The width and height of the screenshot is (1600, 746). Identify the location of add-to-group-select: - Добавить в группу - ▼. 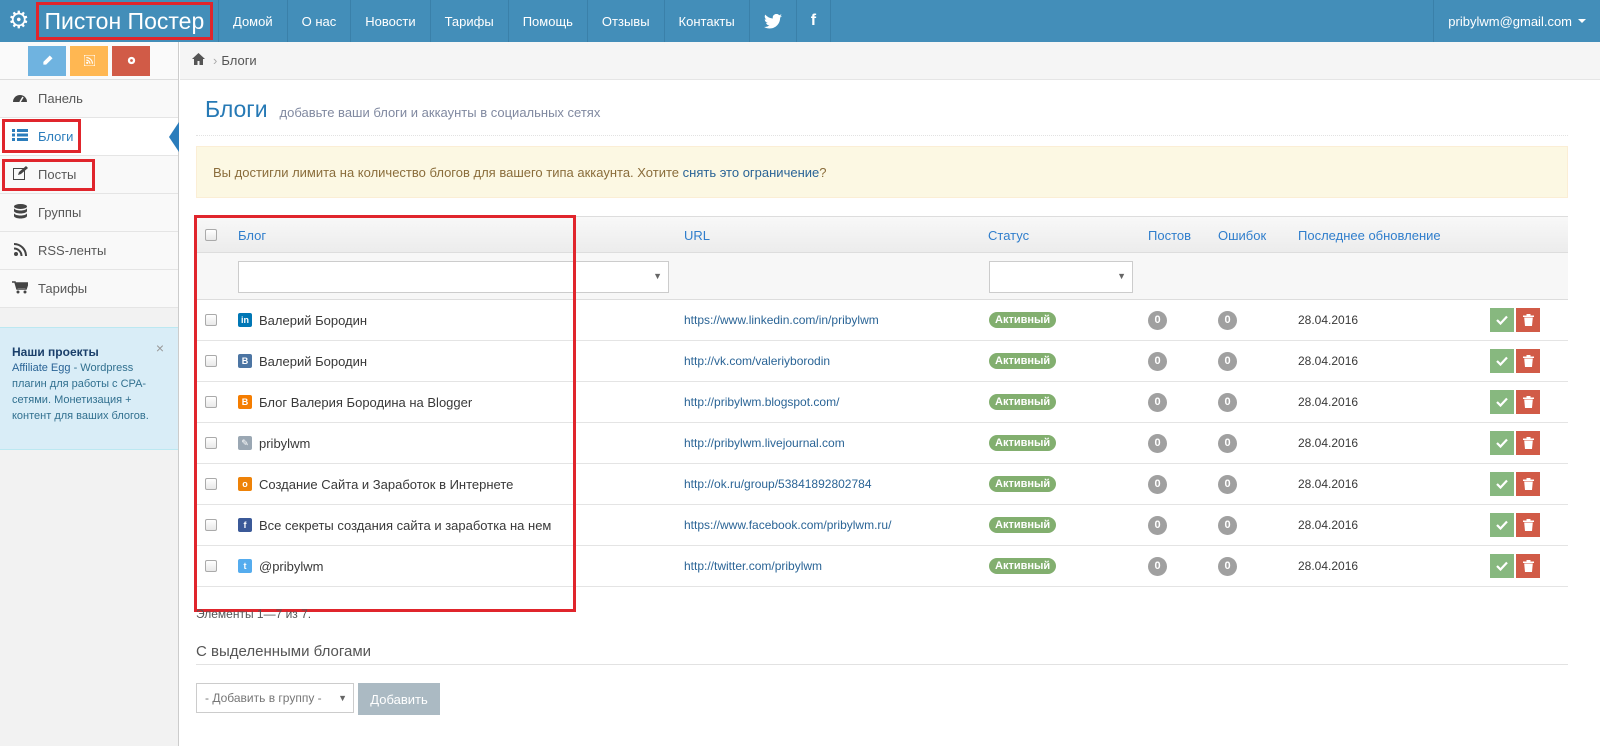
(275, 698).